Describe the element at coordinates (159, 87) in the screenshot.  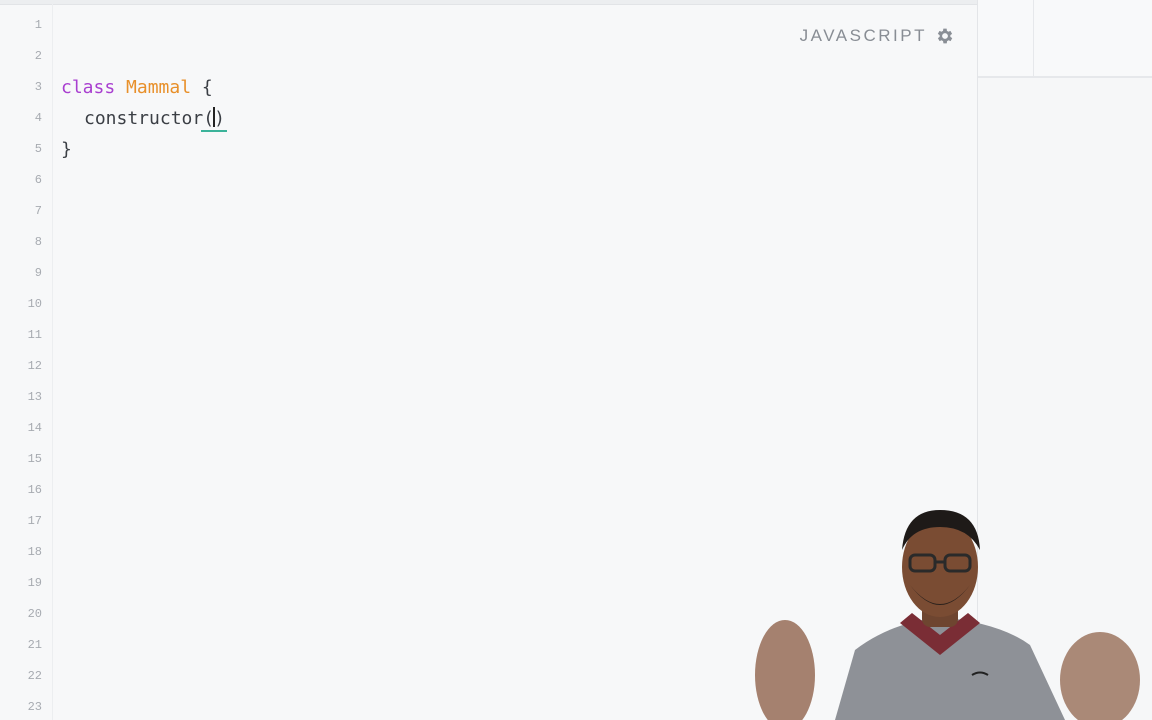
I see `class-name: Mammal` at that location.